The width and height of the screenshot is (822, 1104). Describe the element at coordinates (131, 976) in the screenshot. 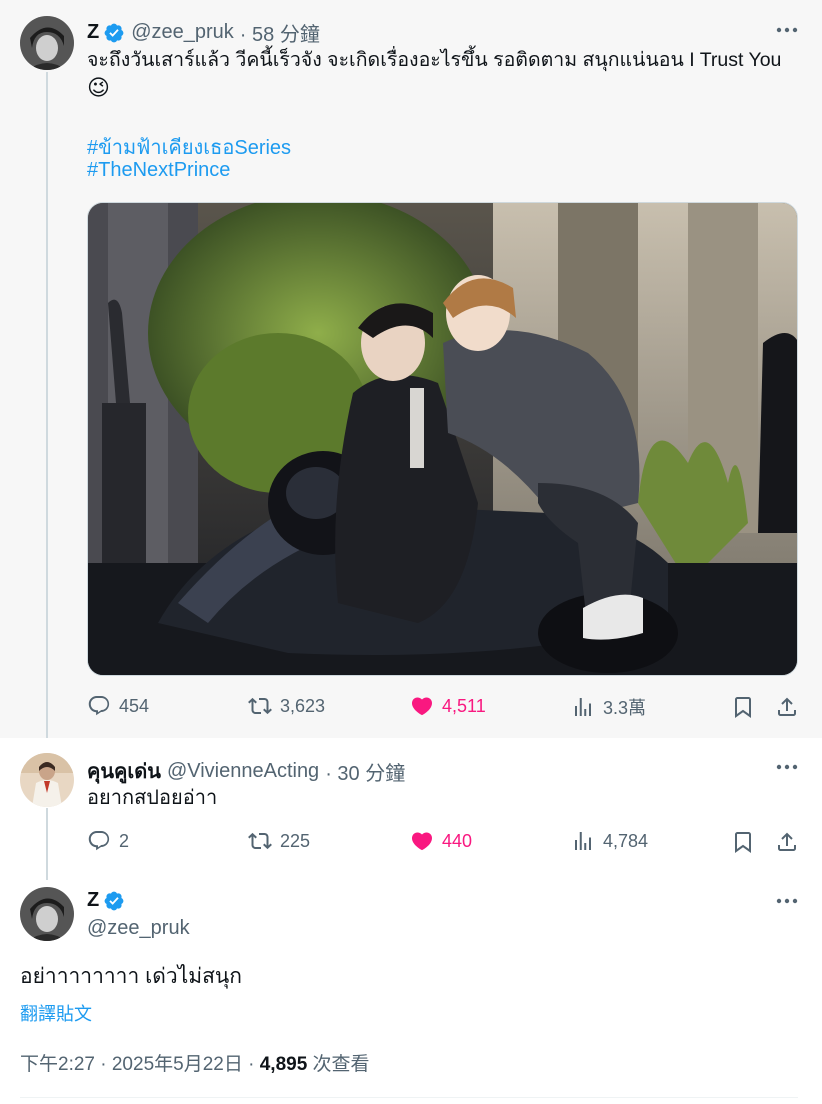

I see `tweet-text: อย่าาาาาาาา เด่วไม่สนุก` at that location.